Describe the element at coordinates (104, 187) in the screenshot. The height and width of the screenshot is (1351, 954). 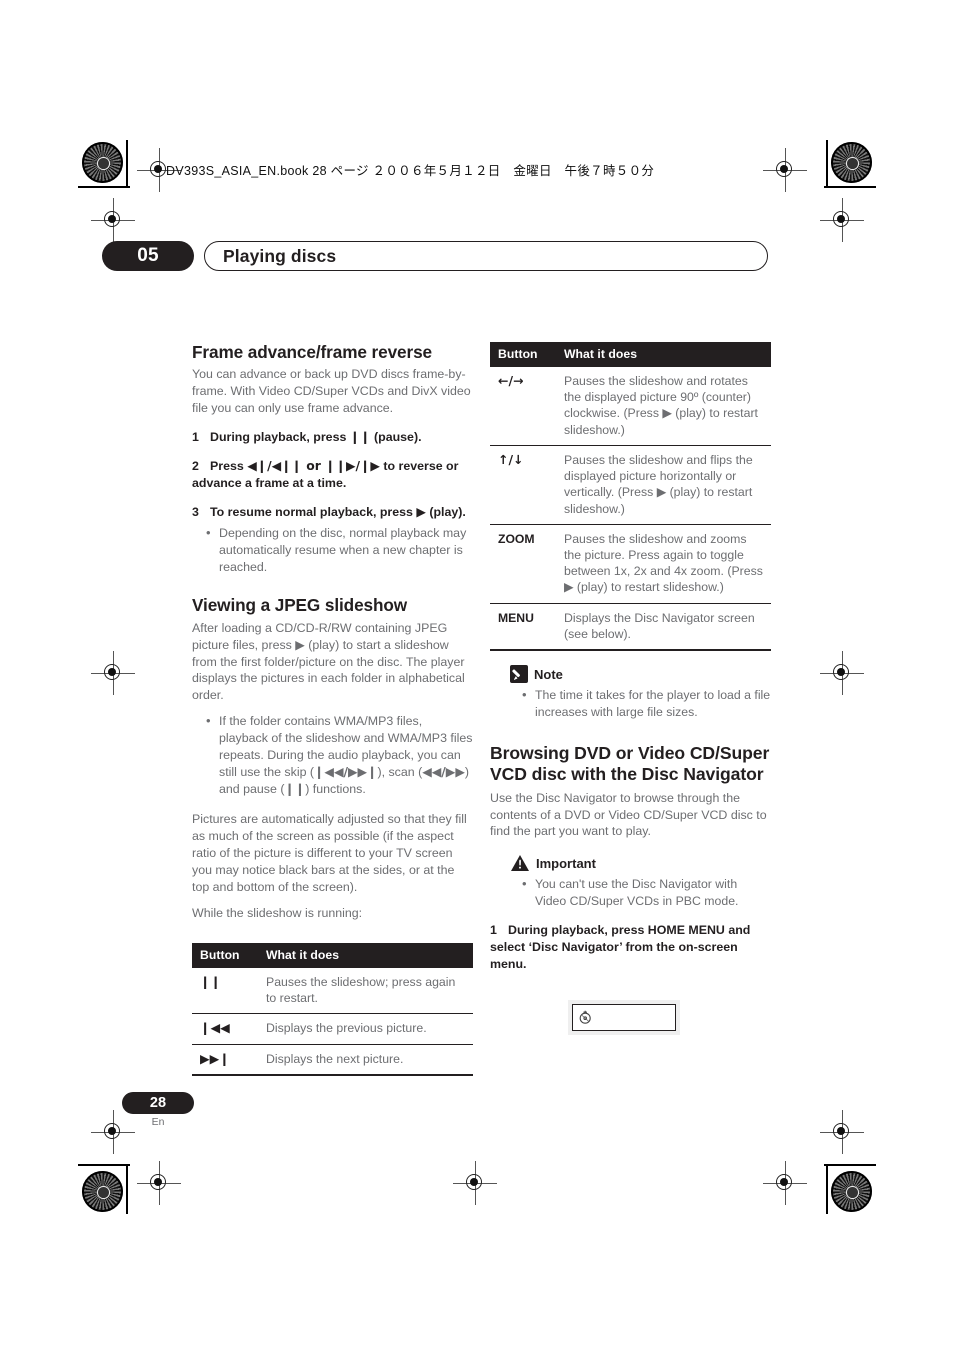
I see `crop-mark-top-left-horizontal` at that location.